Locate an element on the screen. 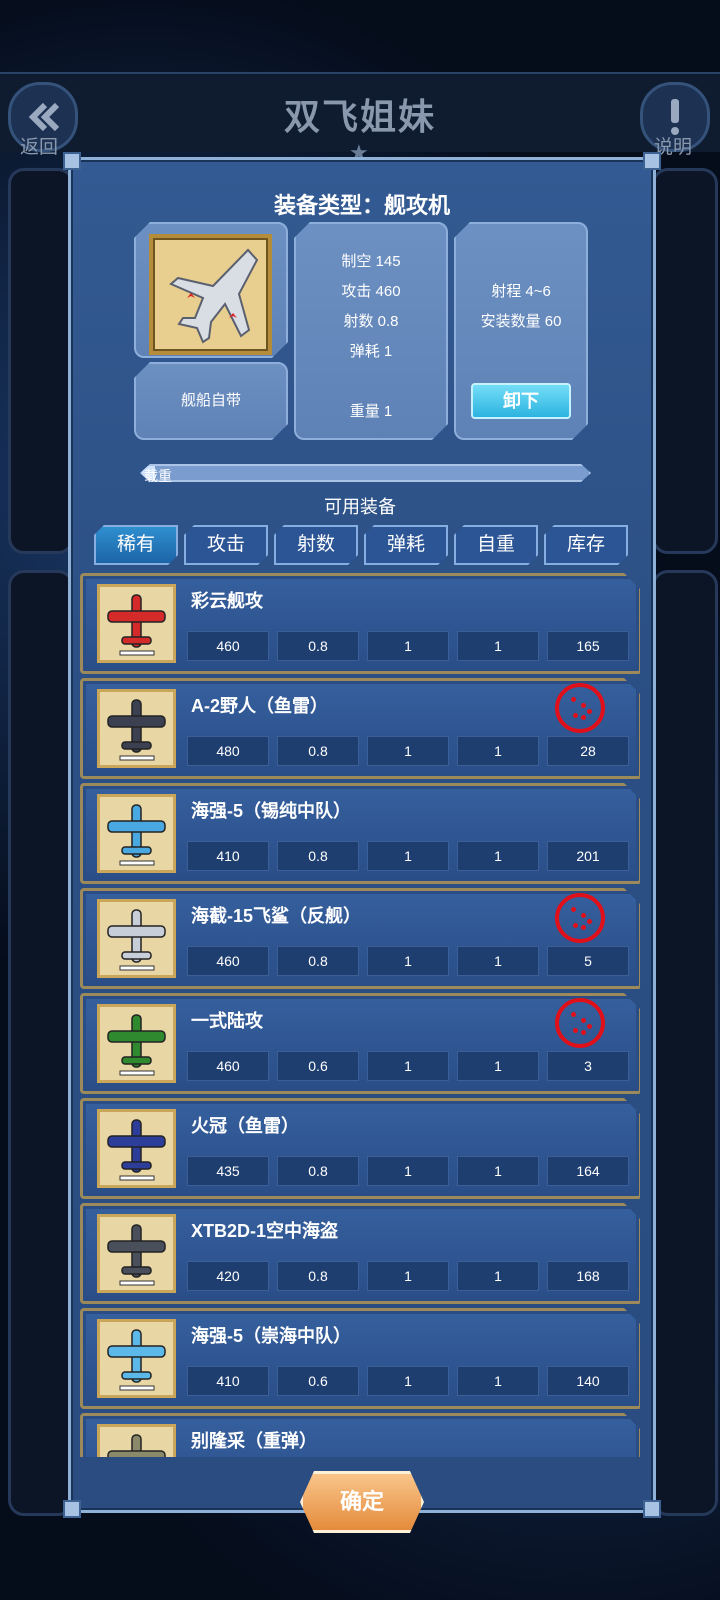 The width and height of the screenshot is (720, 1600). tab-ammo-cost: 弹耗 is located at coordinates (406, 545).